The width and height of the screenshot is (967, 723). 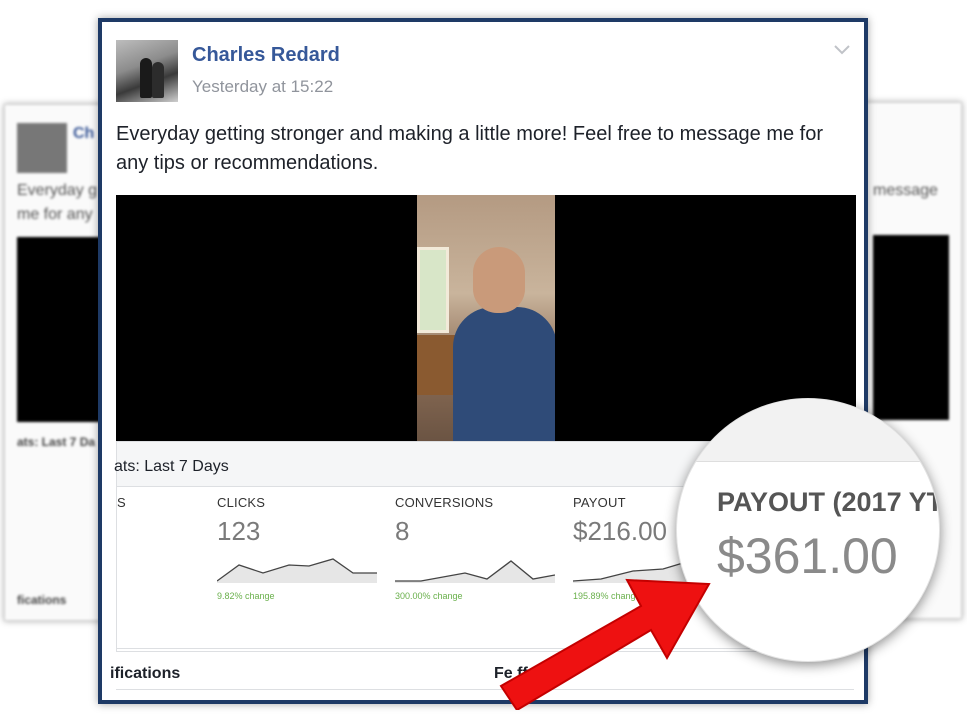 What do you see at coordinates (56, 442) in the screenshot?
I see `background-stats-title: ats: Last 7 Da` at bounding box center [56, 442].